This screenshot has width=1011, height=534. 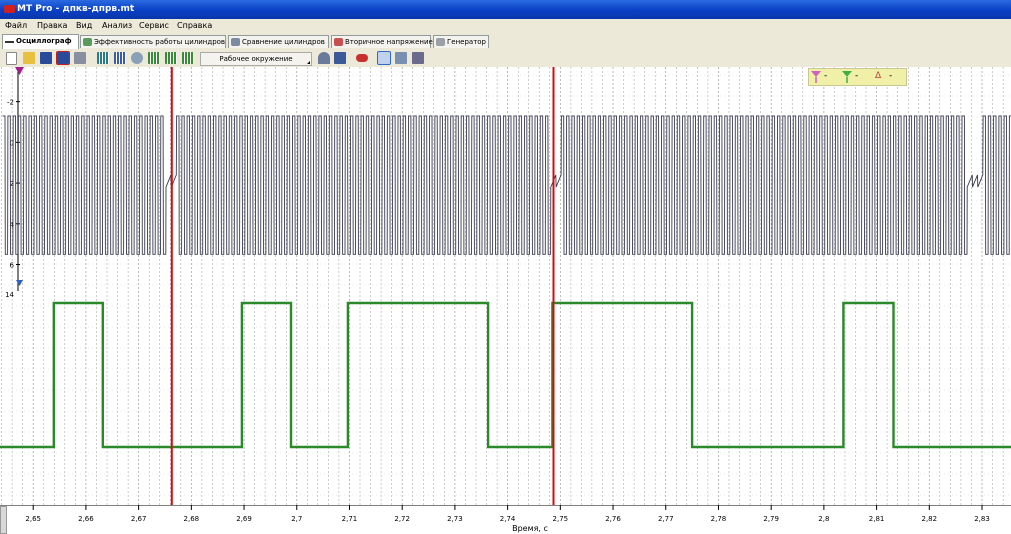 I want to click on cylinders-efficiency-icon, so click(x=87, y=42).